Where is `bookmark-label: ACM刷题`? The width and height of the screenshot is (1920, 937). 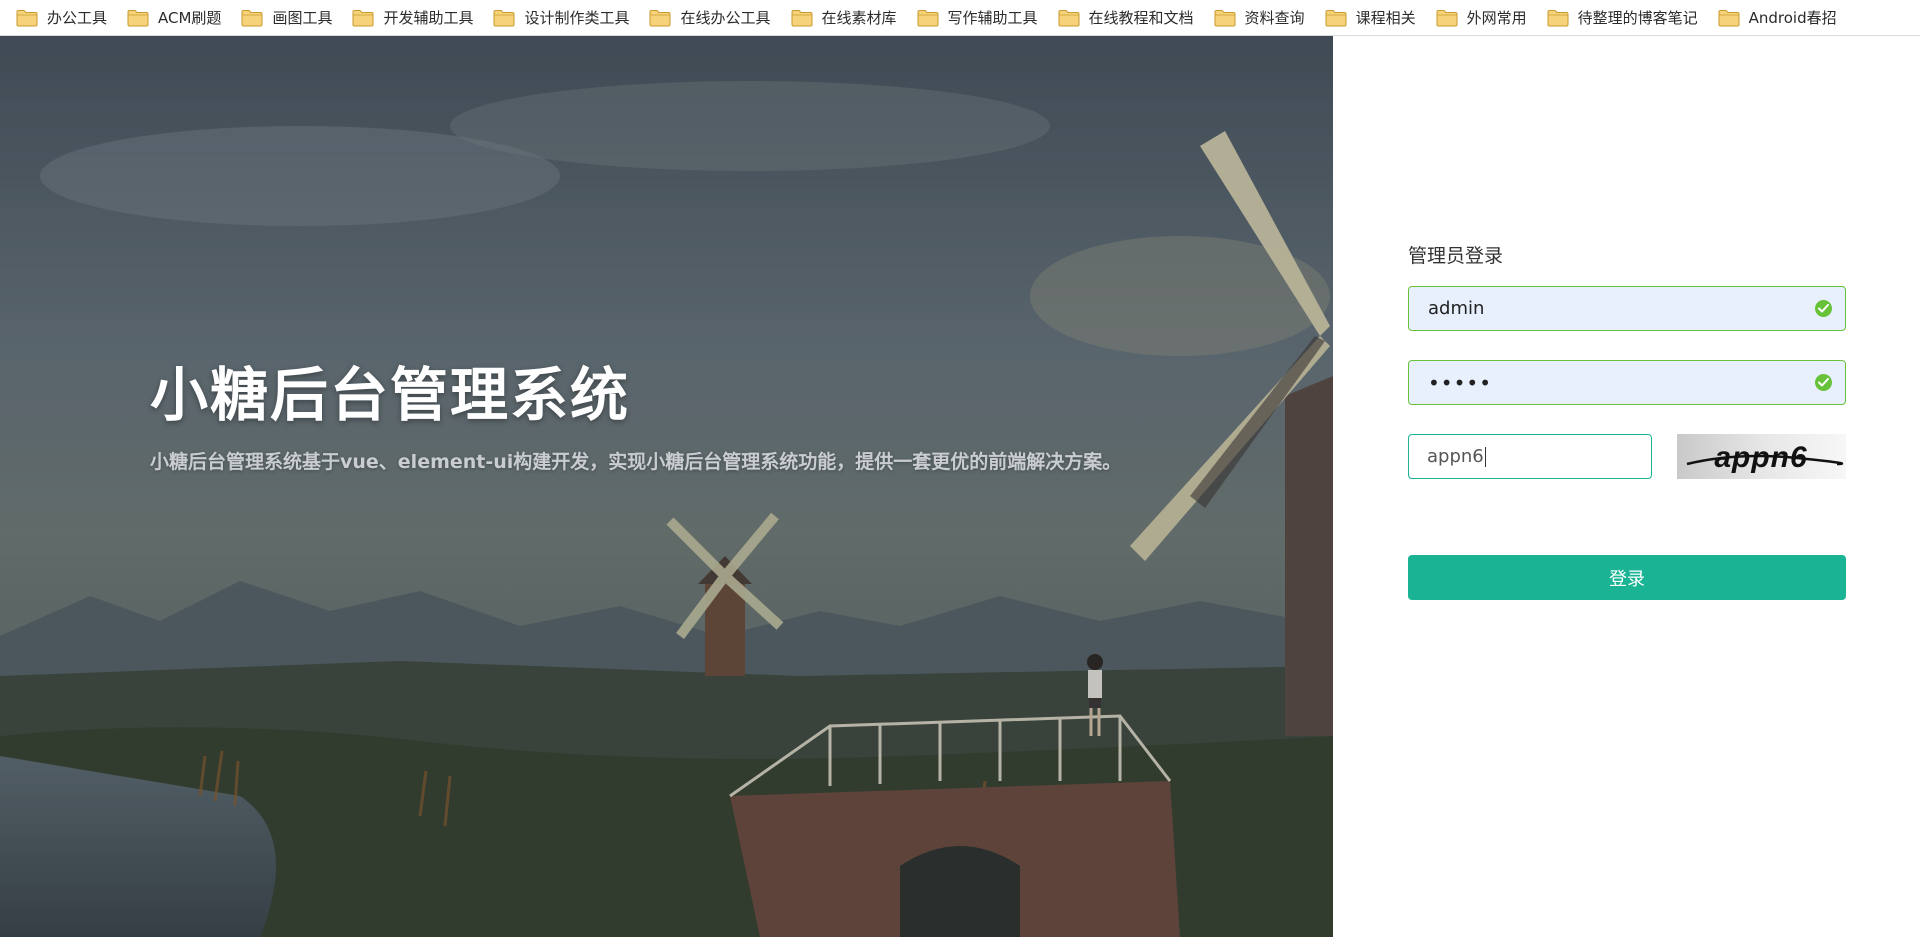
bookmark-label: ACM刷题 is located at coordinates (190, 18).